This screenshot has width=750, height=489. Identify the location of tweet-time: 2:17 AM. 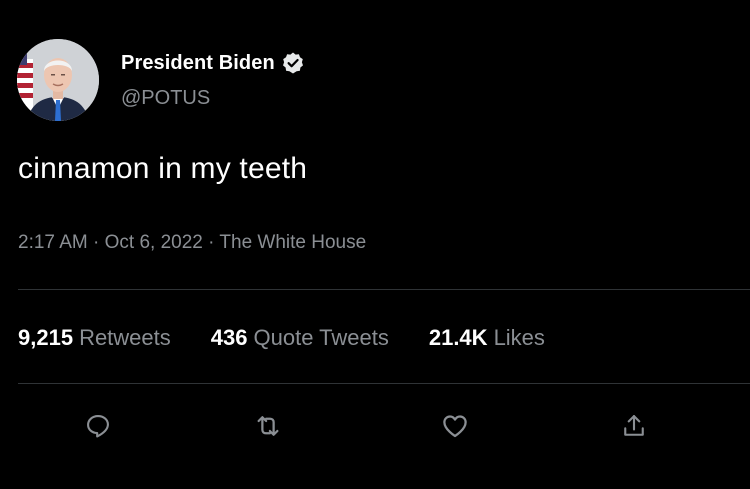
(53, 242).